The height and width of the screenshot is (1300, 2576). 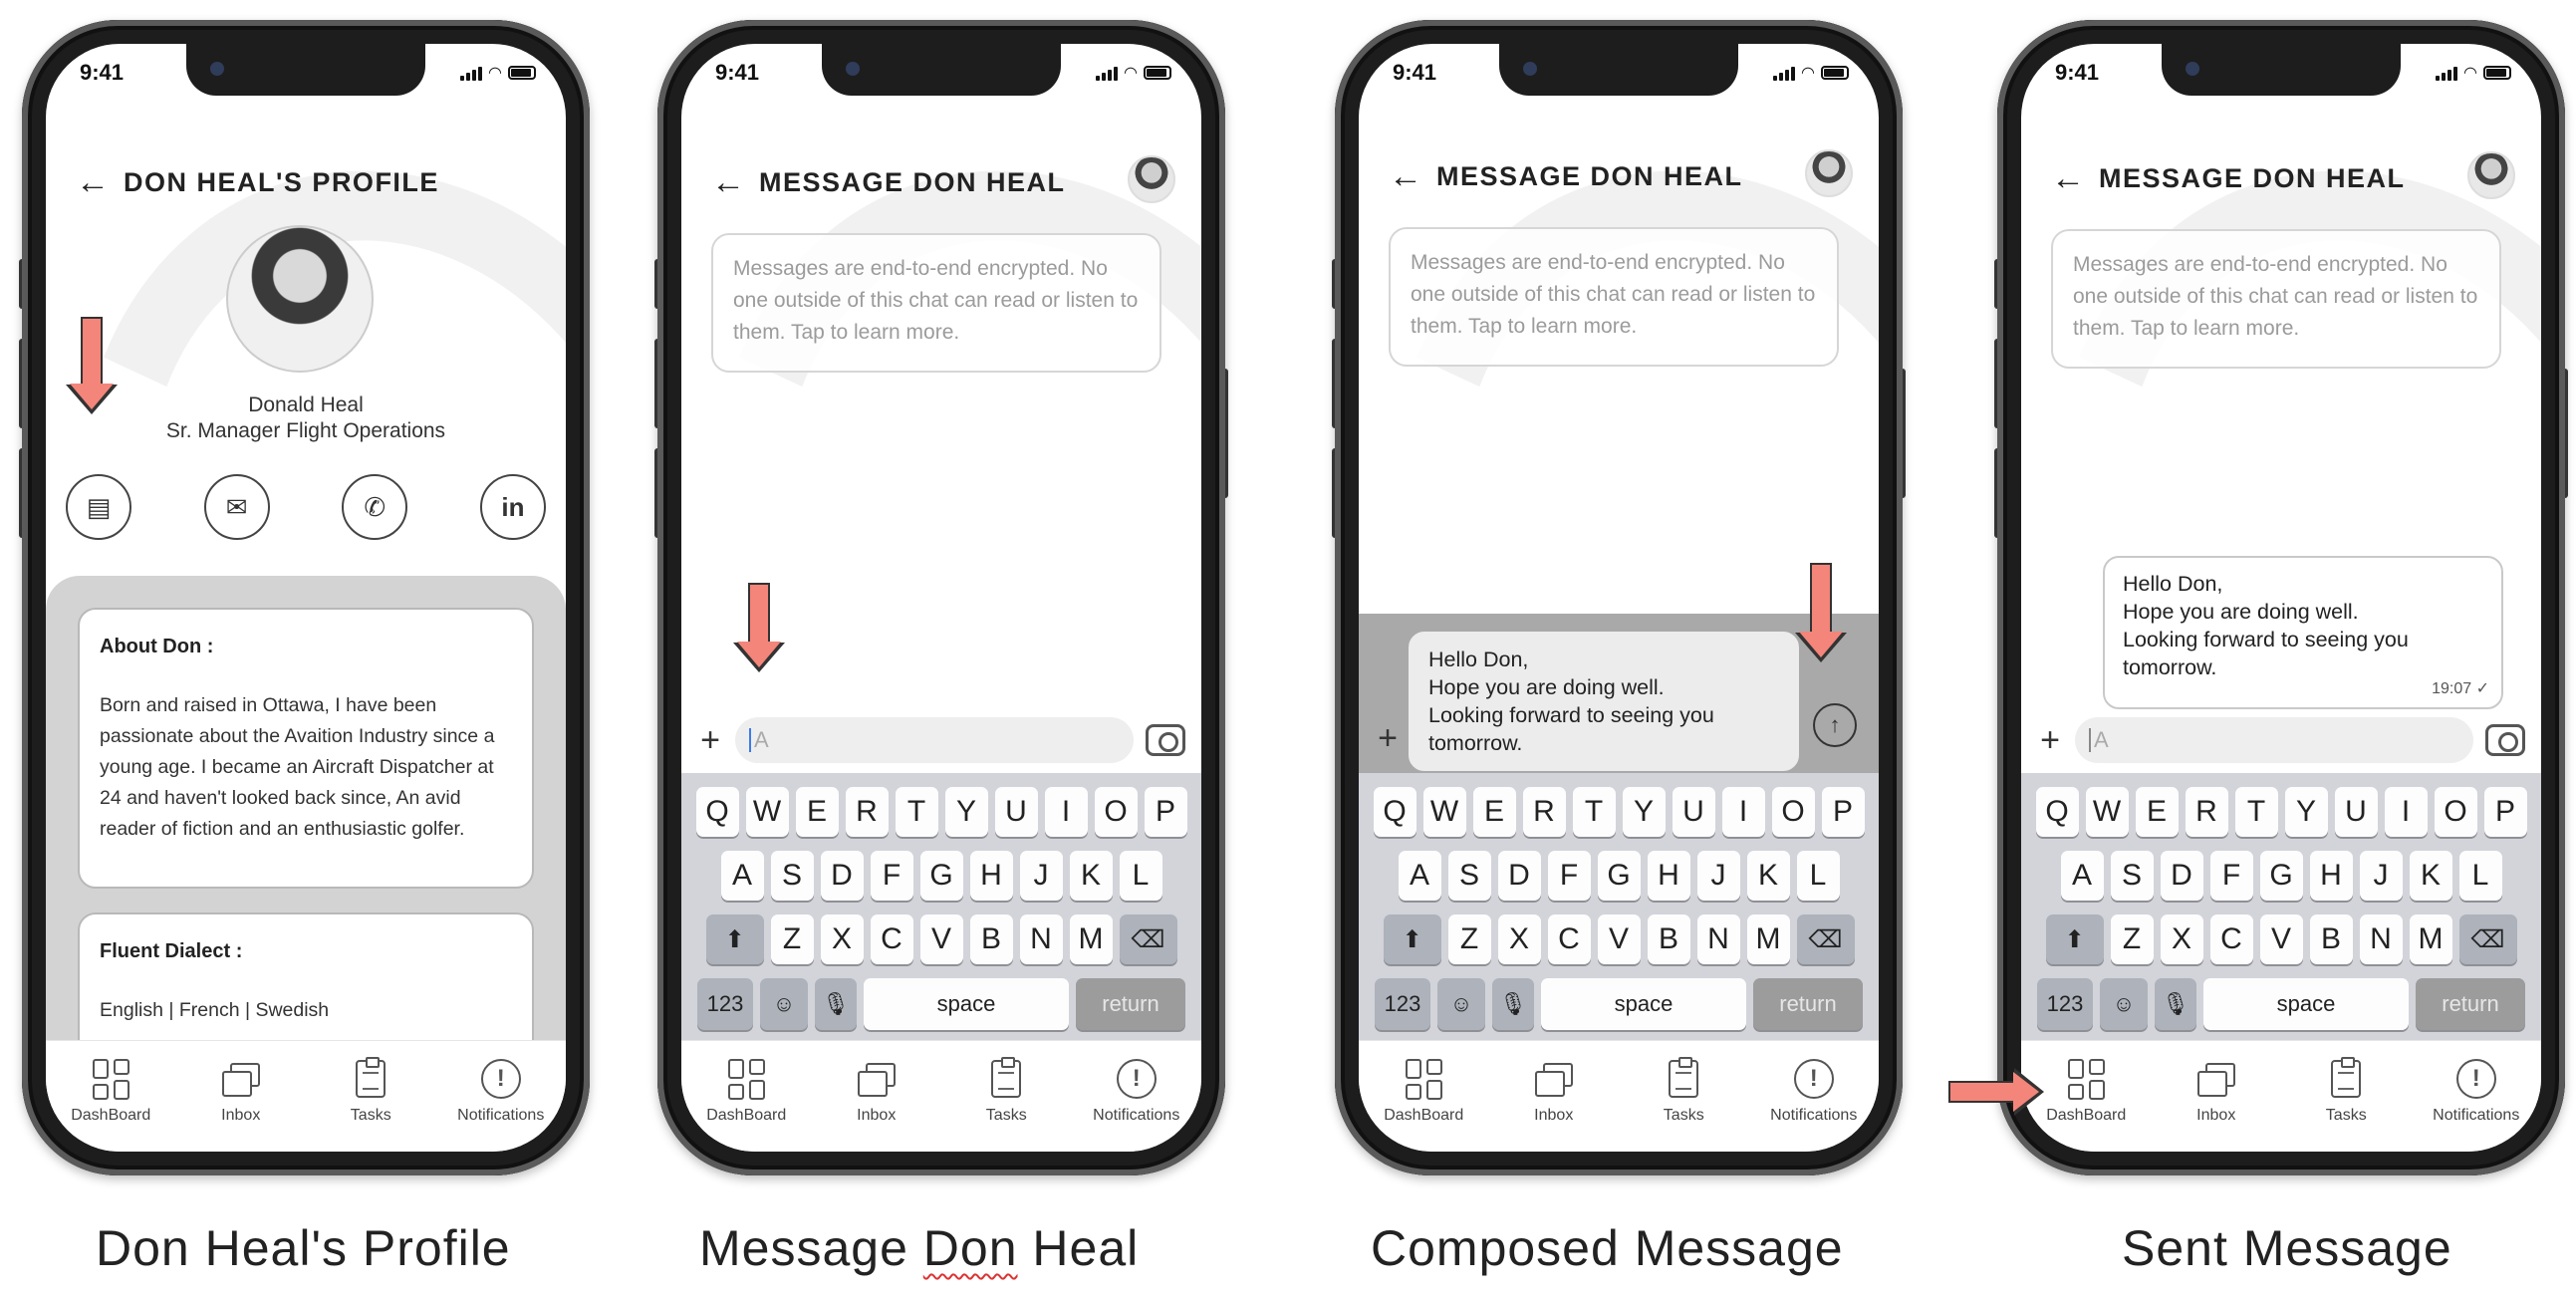 I want to click on key: Q, so click(x=717, y=812).